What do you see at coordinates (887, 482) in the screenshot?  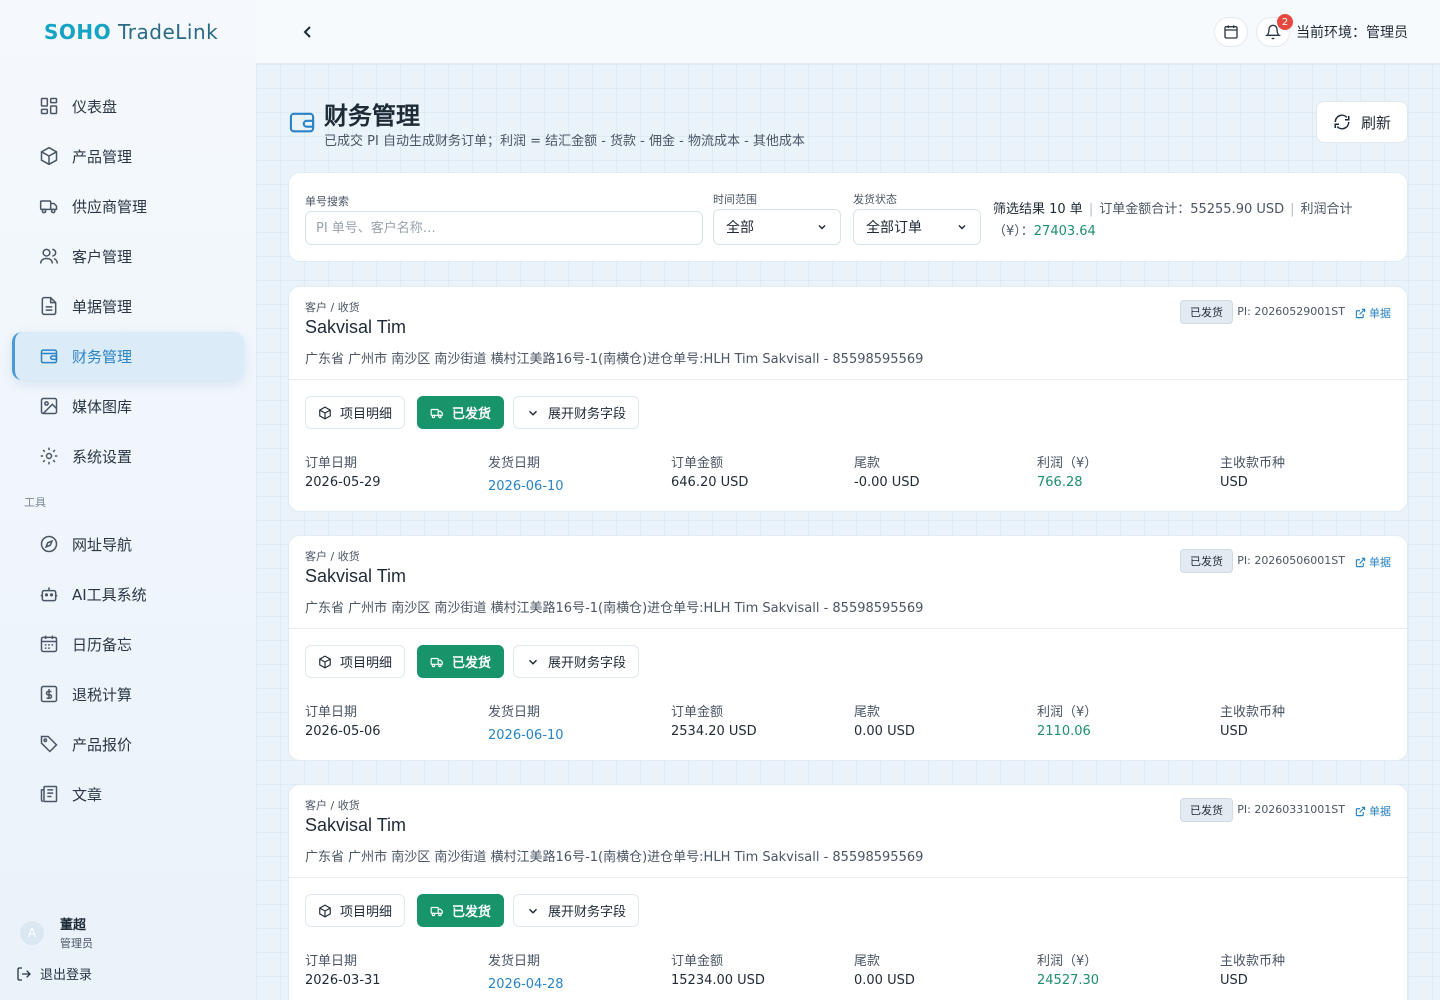 I see `balance-value: -0.00 USD` at bounding box center [887, 482].